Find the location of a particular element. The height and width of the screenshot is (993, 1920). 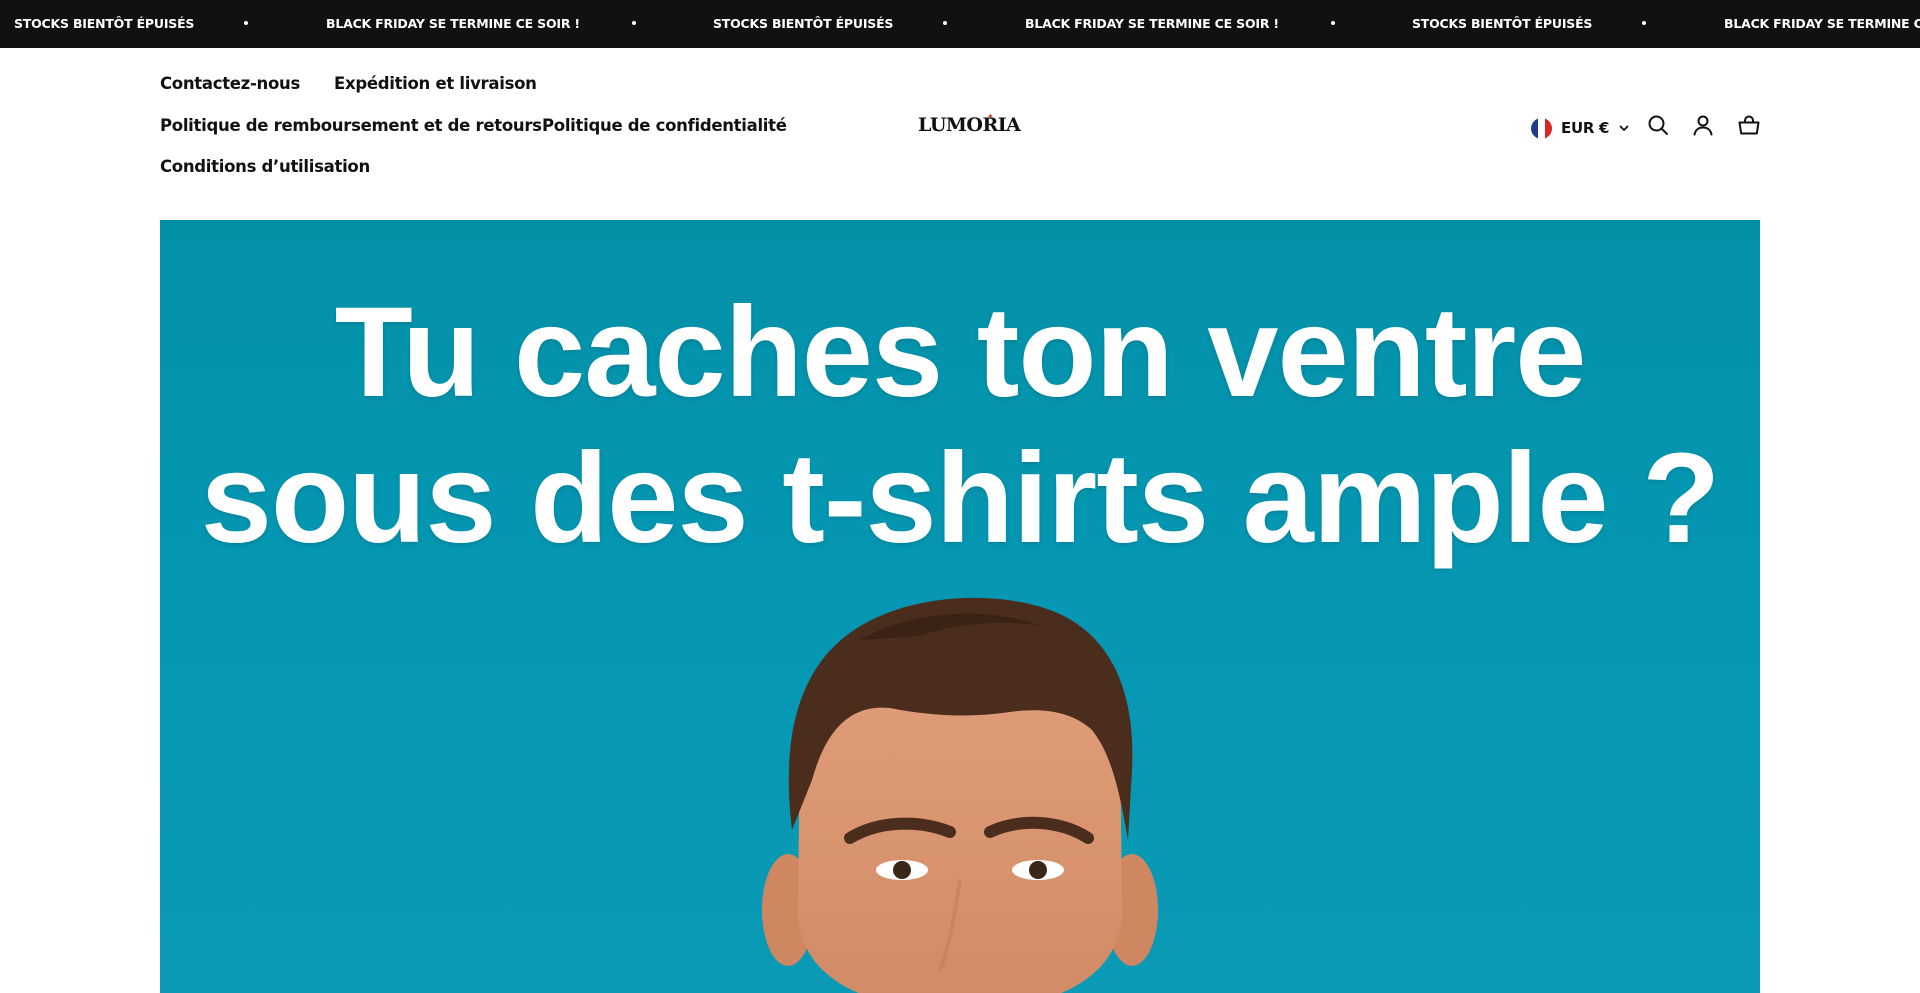

account-button is located at coordinates (1703, 125).